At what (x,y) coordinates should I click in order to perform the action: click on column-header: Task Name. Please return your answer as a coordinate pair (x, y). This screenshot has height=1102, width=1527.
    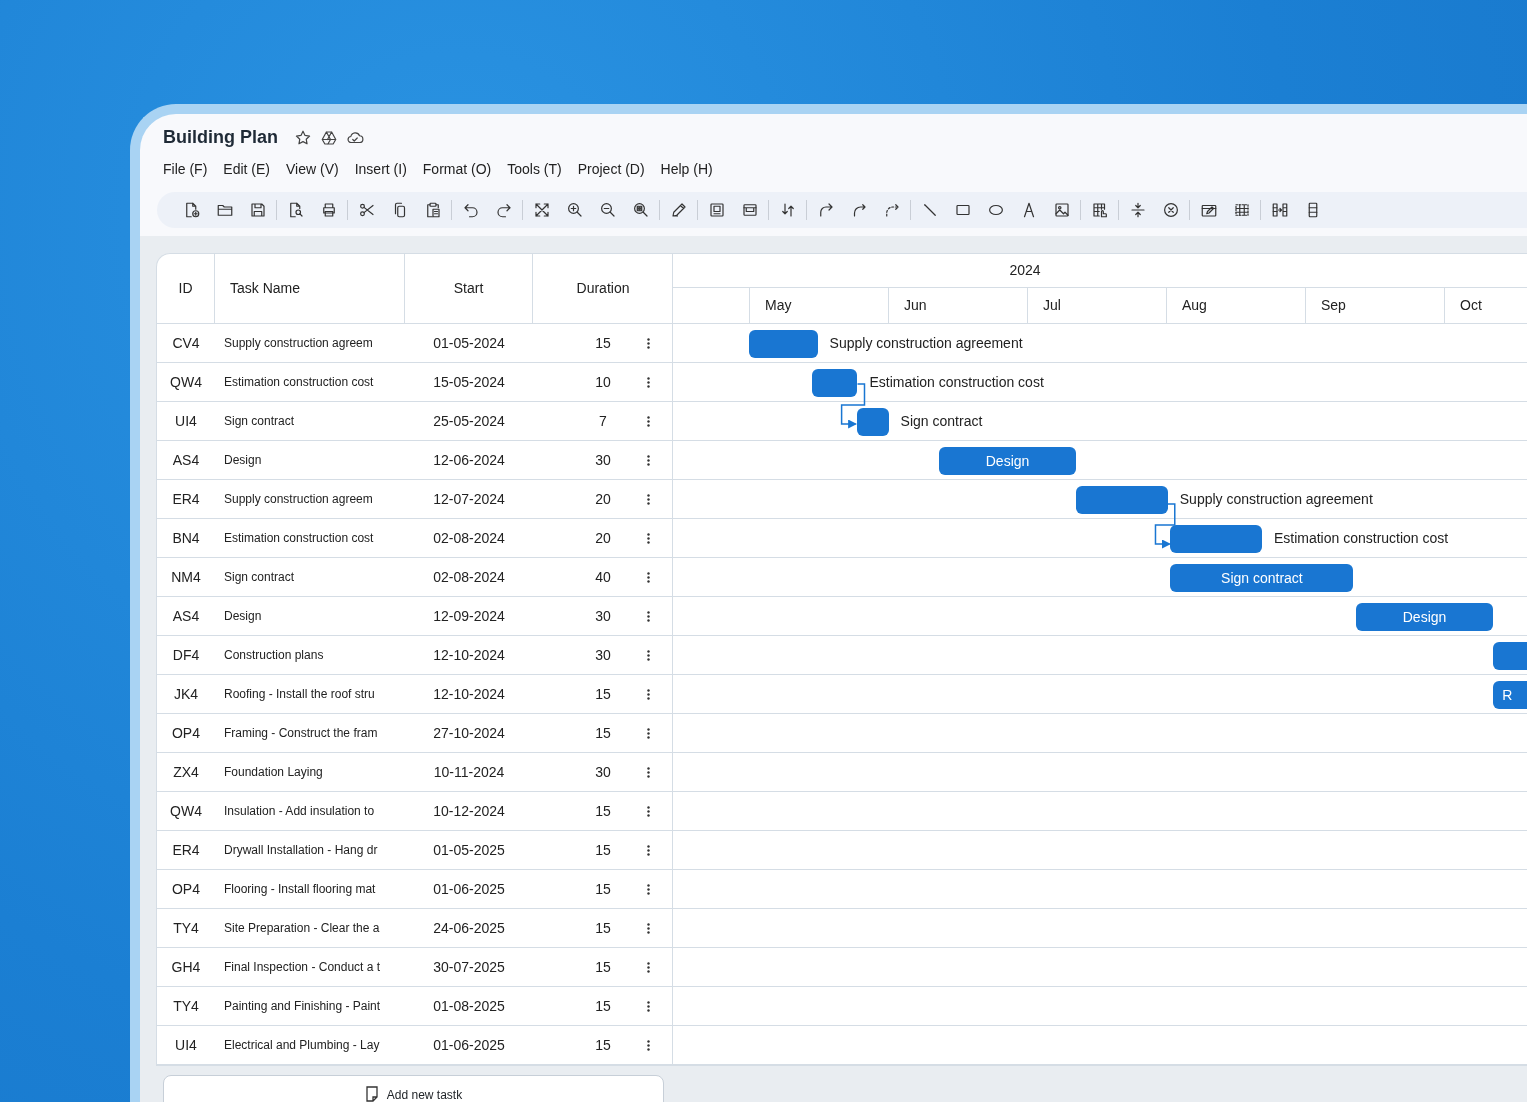
    Looking at the image, I should click on (265, 288).